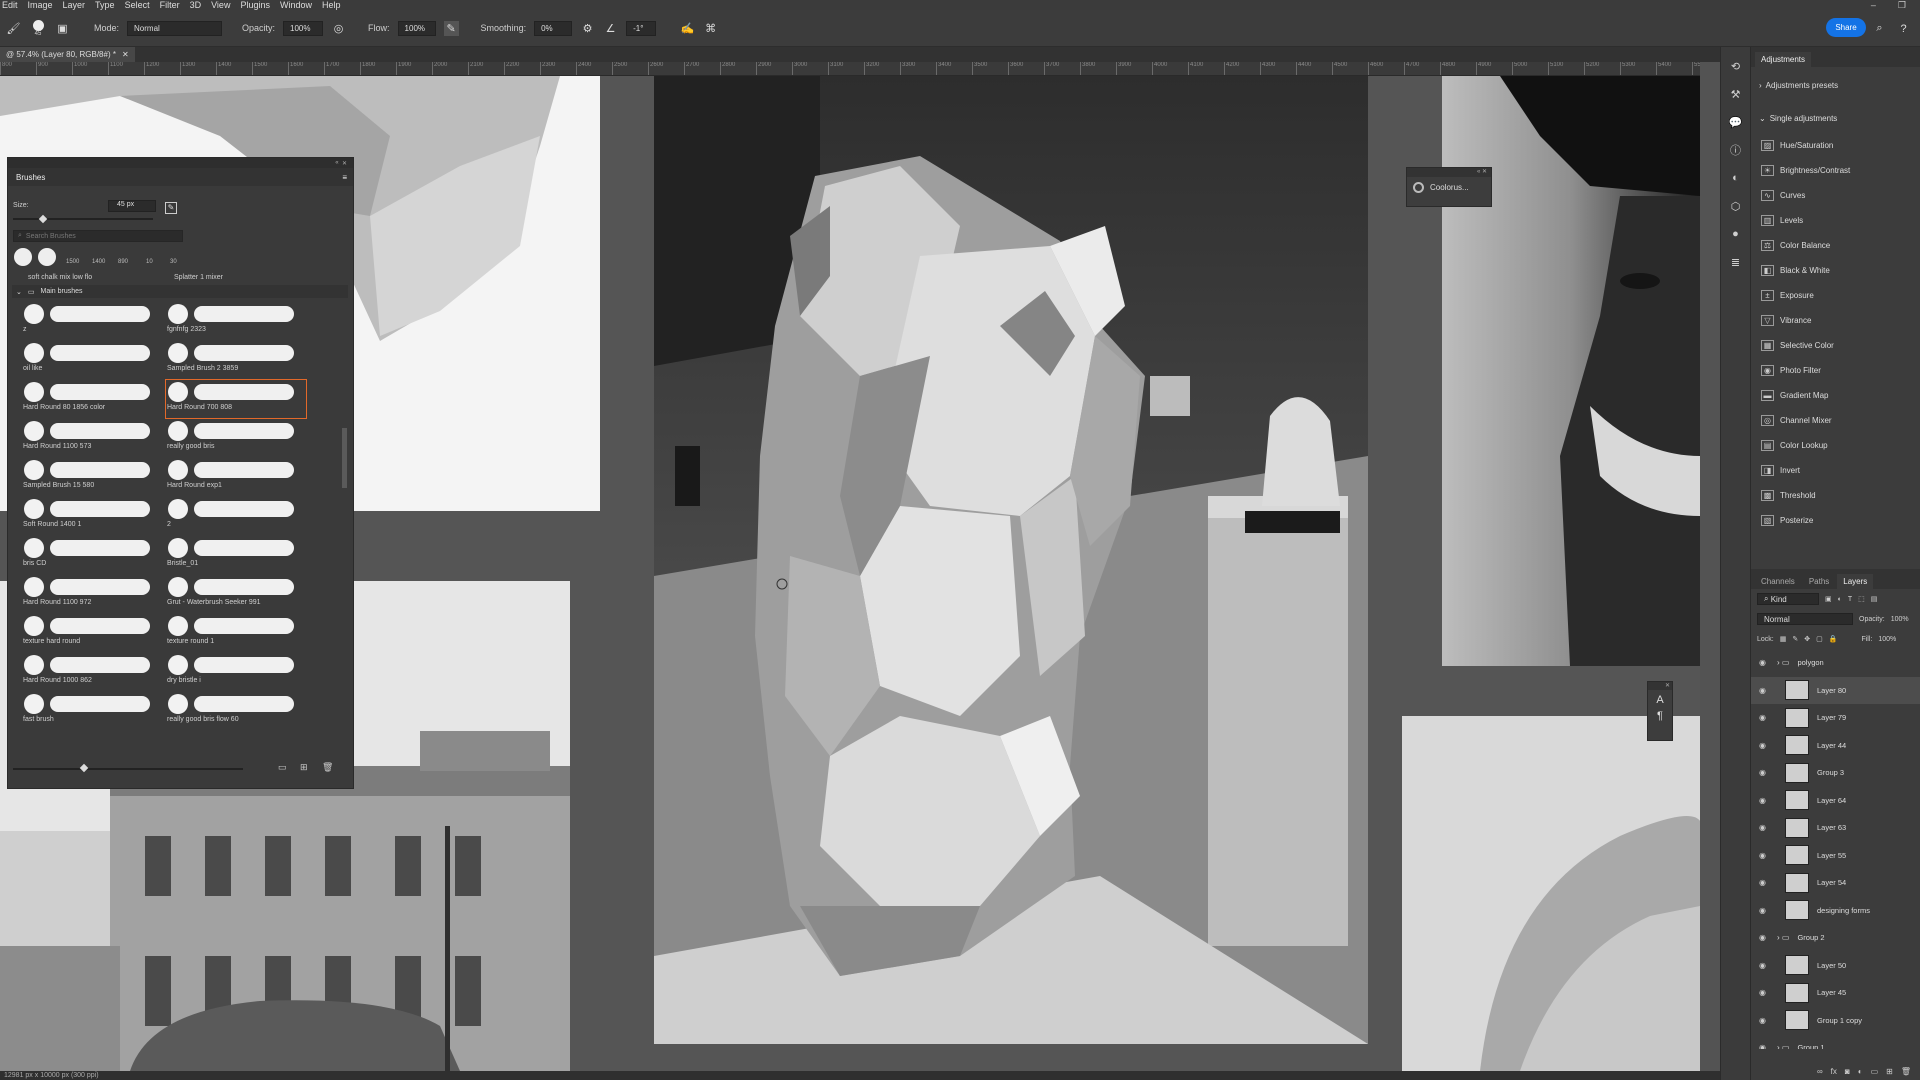 Image resolution: width=1920 pixels, height=1080 pixels. I want to click on adjustment-item: ▬ Gradient Map, so click(1835, 395).